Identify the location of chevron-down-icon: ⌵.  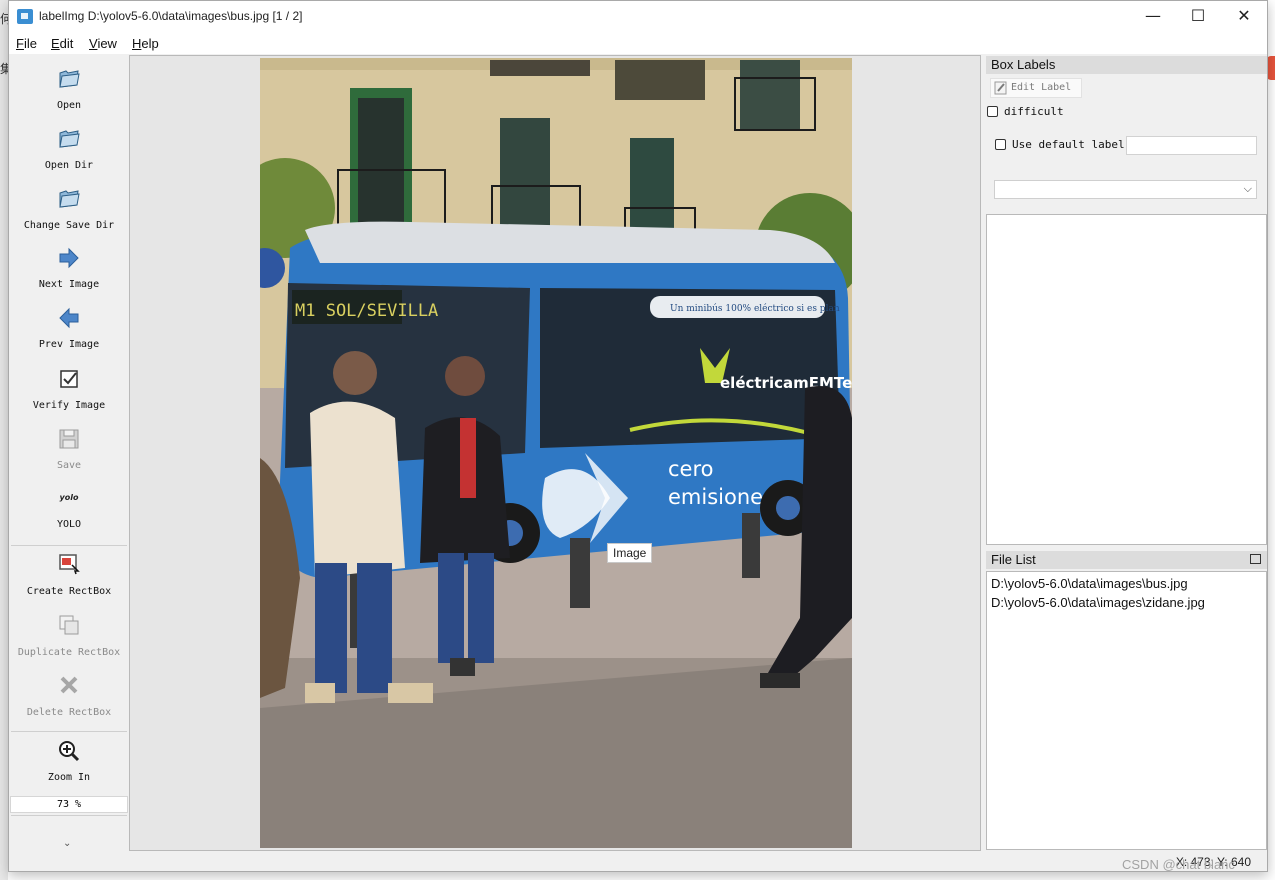
(1247, 188).